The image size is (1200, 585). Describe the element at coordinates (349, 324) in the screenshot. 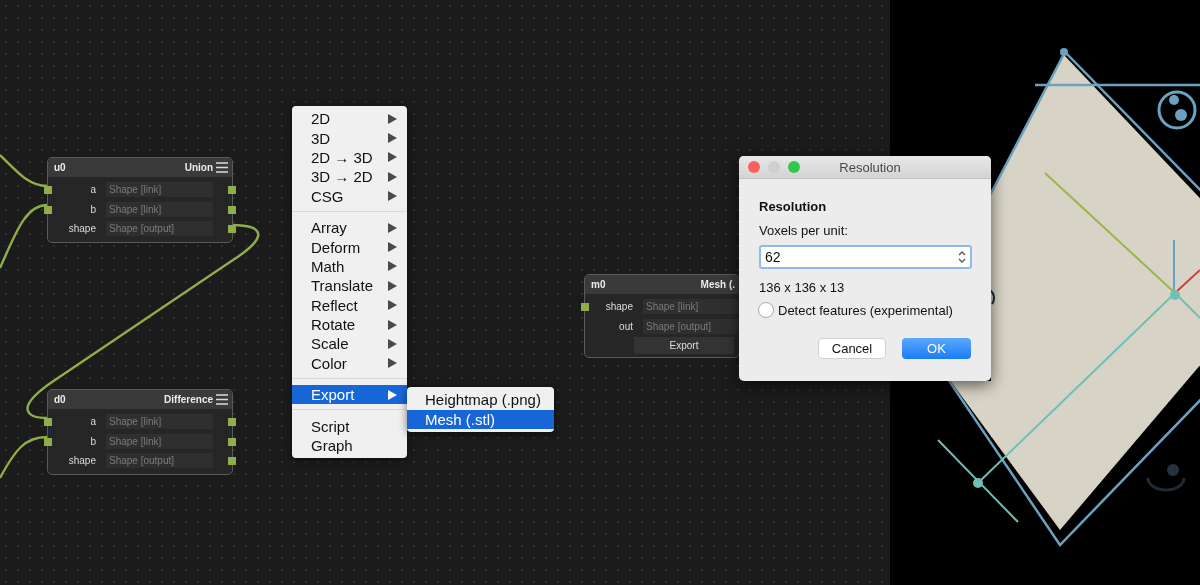

I see `menu-item: Rotate` at that location.